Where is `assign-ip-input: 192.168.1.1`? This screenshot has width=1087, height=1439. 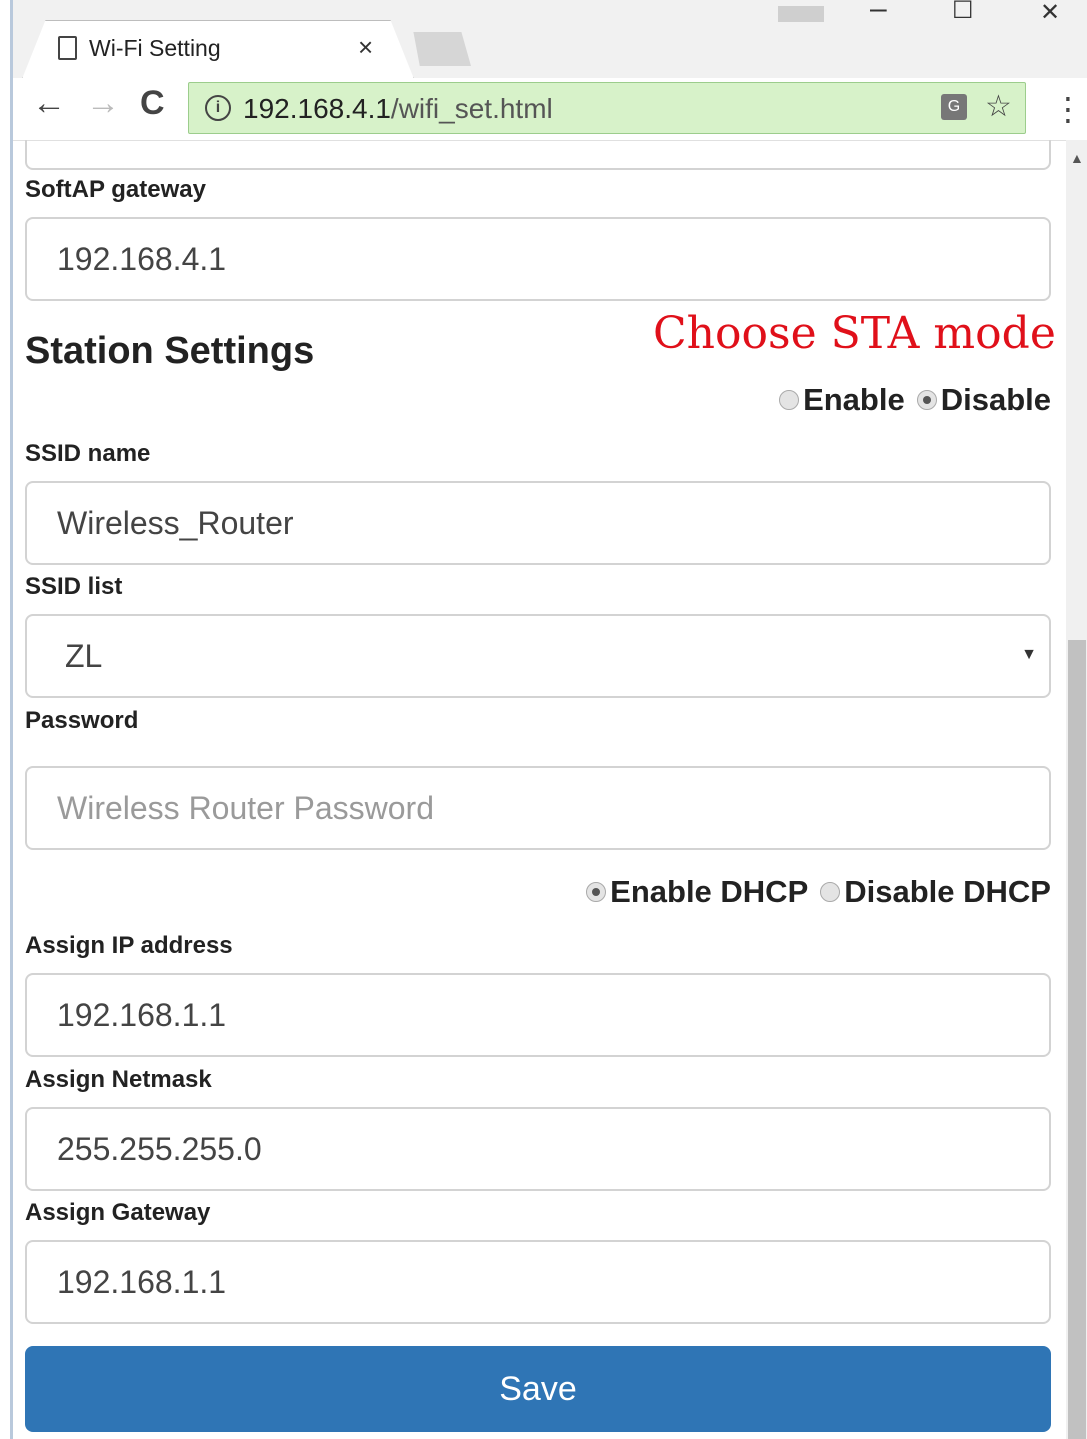
assign-ip-input: 192.168.1.1 is located at coordinates (538, 1015).